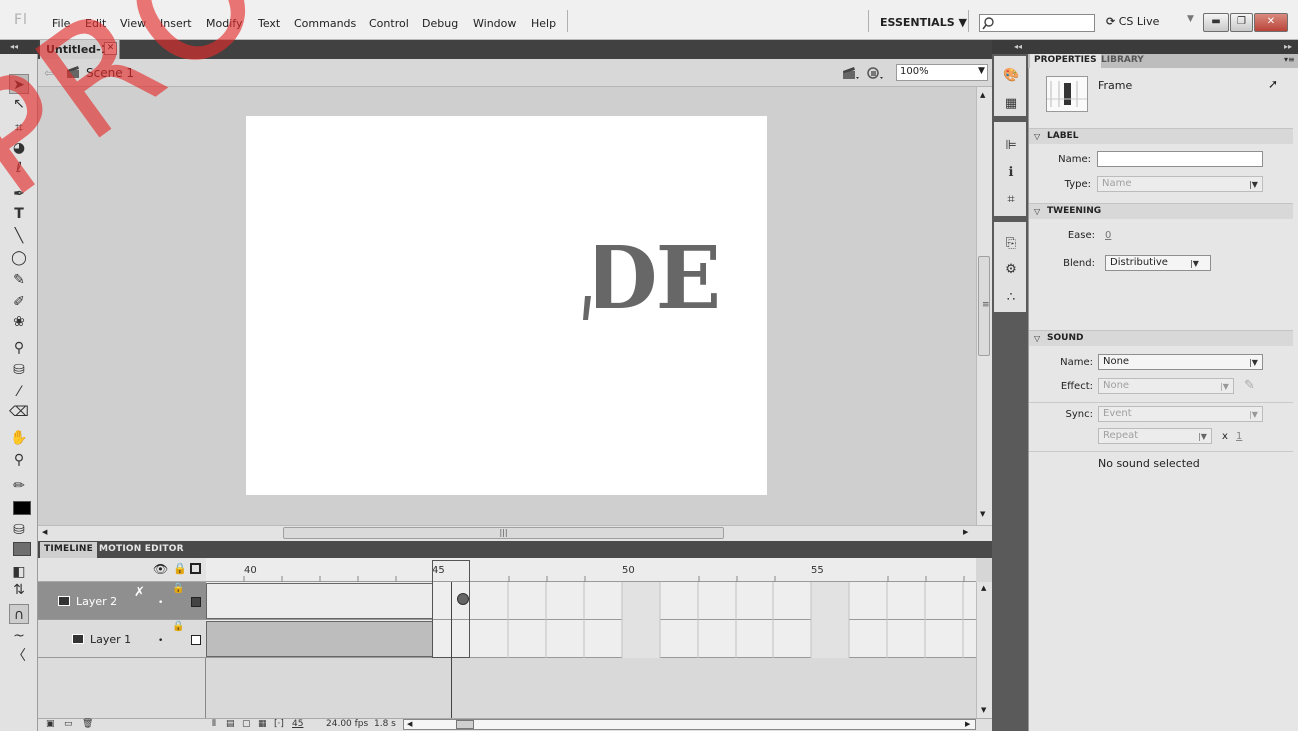 This screenshot has height=731, width=1298. Describe the element at coordinates (1180, 362) in the screenshot. I see `sound-name-select: None` at that location.